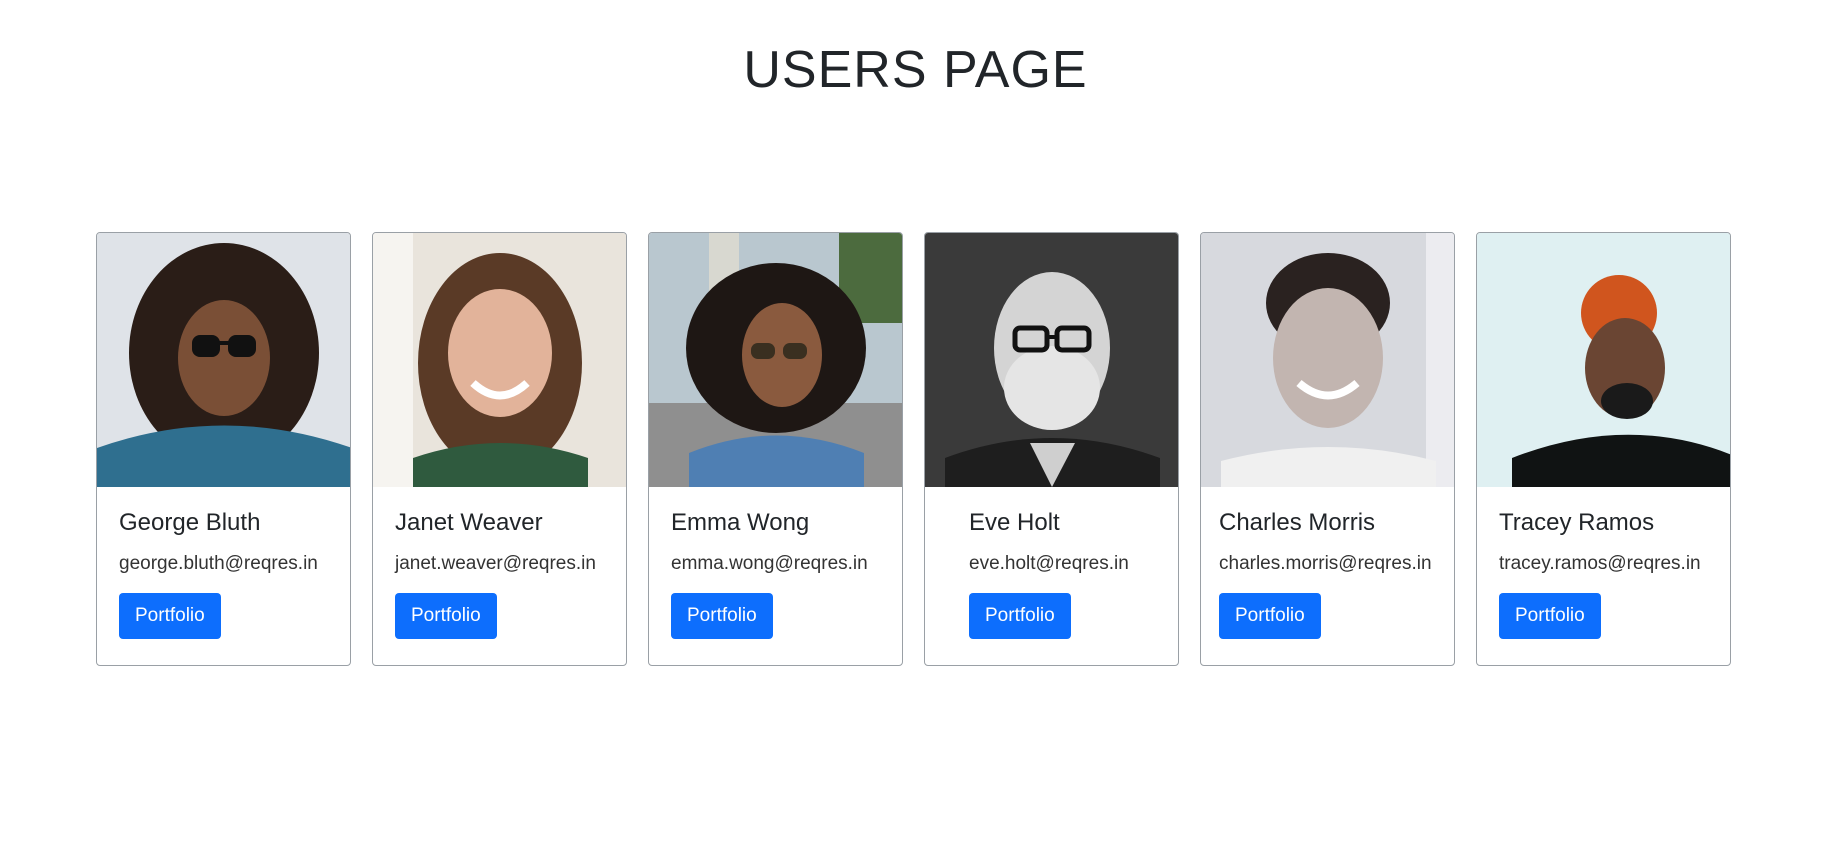 This screenshot has height=846, width=1831. What do you see at coordinates (769, 563) in the screenshot?
I see `user-email: emma.wong@reqres.in` at bounding box center [769, 563].